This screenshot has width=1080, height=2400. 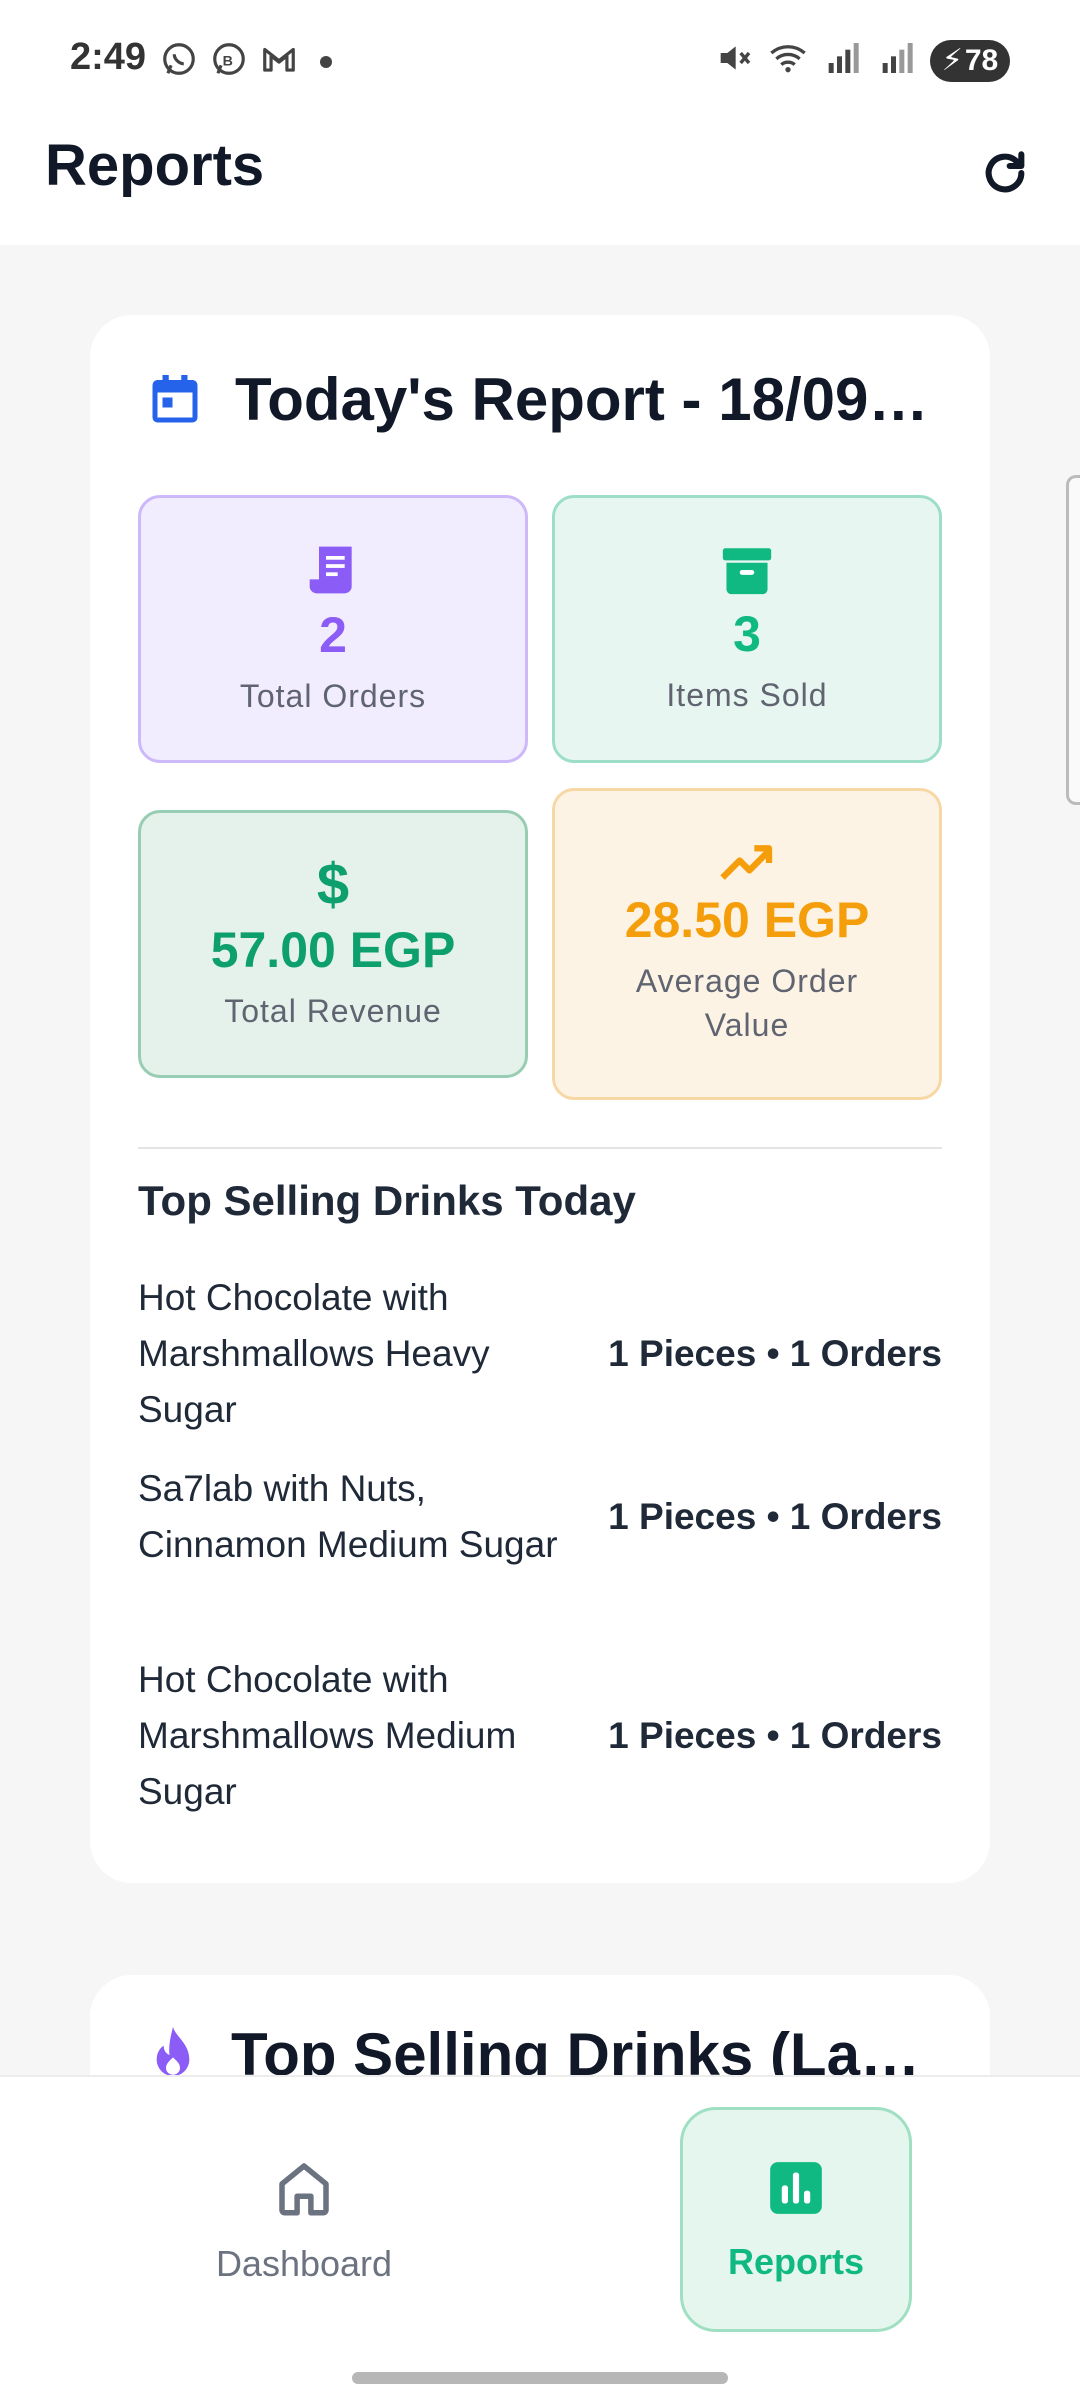 I want to click on refresh-button, so click(x=1005, y=173).